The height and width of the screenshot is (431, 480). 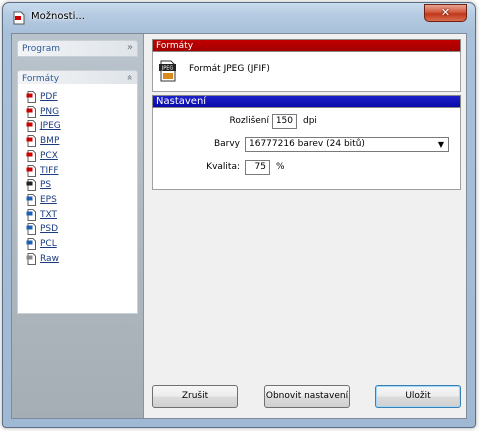 I want to click on format-item-label: PNG, so click(x=49, y=112).